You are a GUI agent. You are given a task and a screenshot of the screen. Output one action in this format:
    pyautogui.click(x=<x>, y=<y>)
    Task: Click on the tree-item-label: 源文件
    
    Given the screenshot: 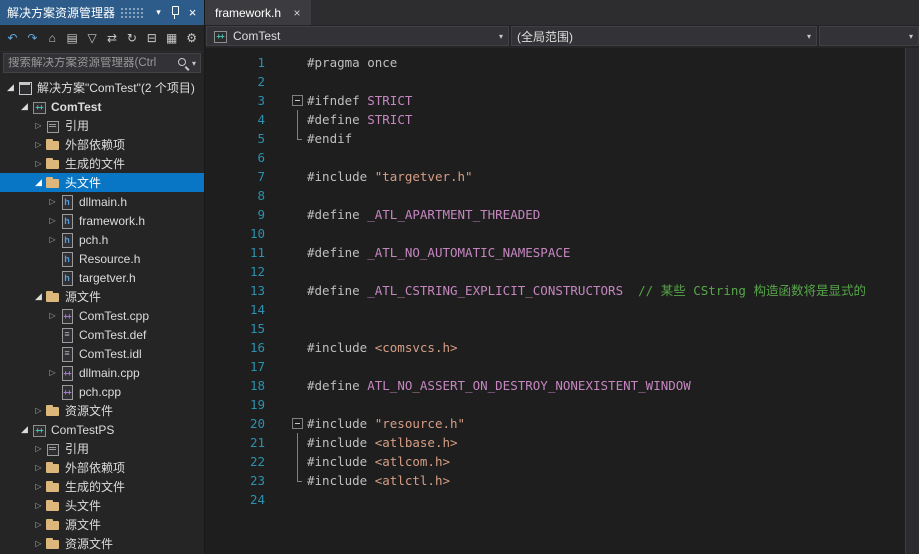 What is the action you would take?
    pyautogui.click(x=83, y=297)
    